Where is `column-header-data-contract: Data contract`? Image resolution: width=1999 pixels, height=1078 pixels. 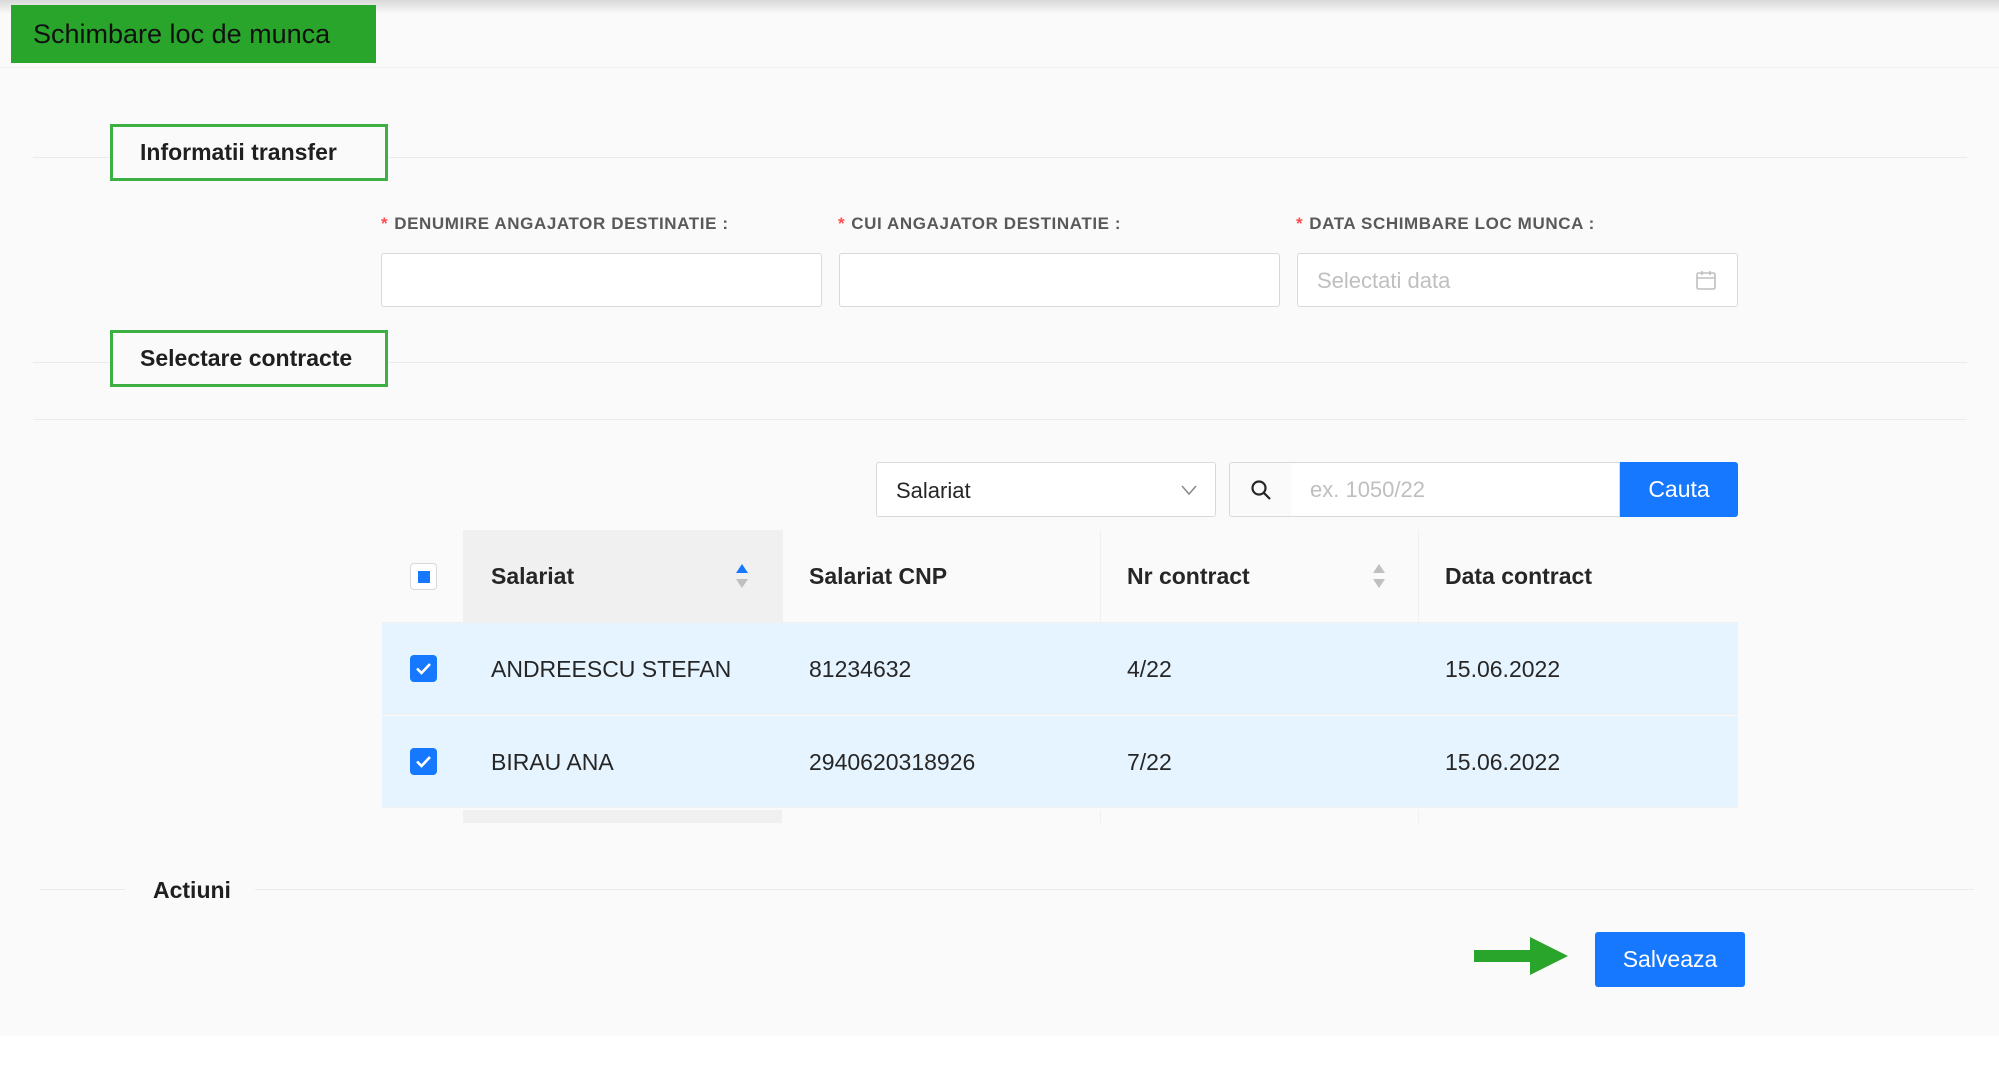
column-header-data-contract: Data contract is located at coordinates (1578, 576).